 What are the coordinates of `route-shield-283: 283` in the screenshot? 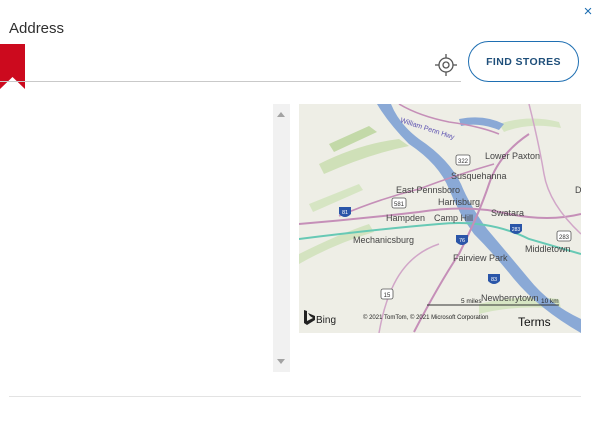 It's located at (516, 229).